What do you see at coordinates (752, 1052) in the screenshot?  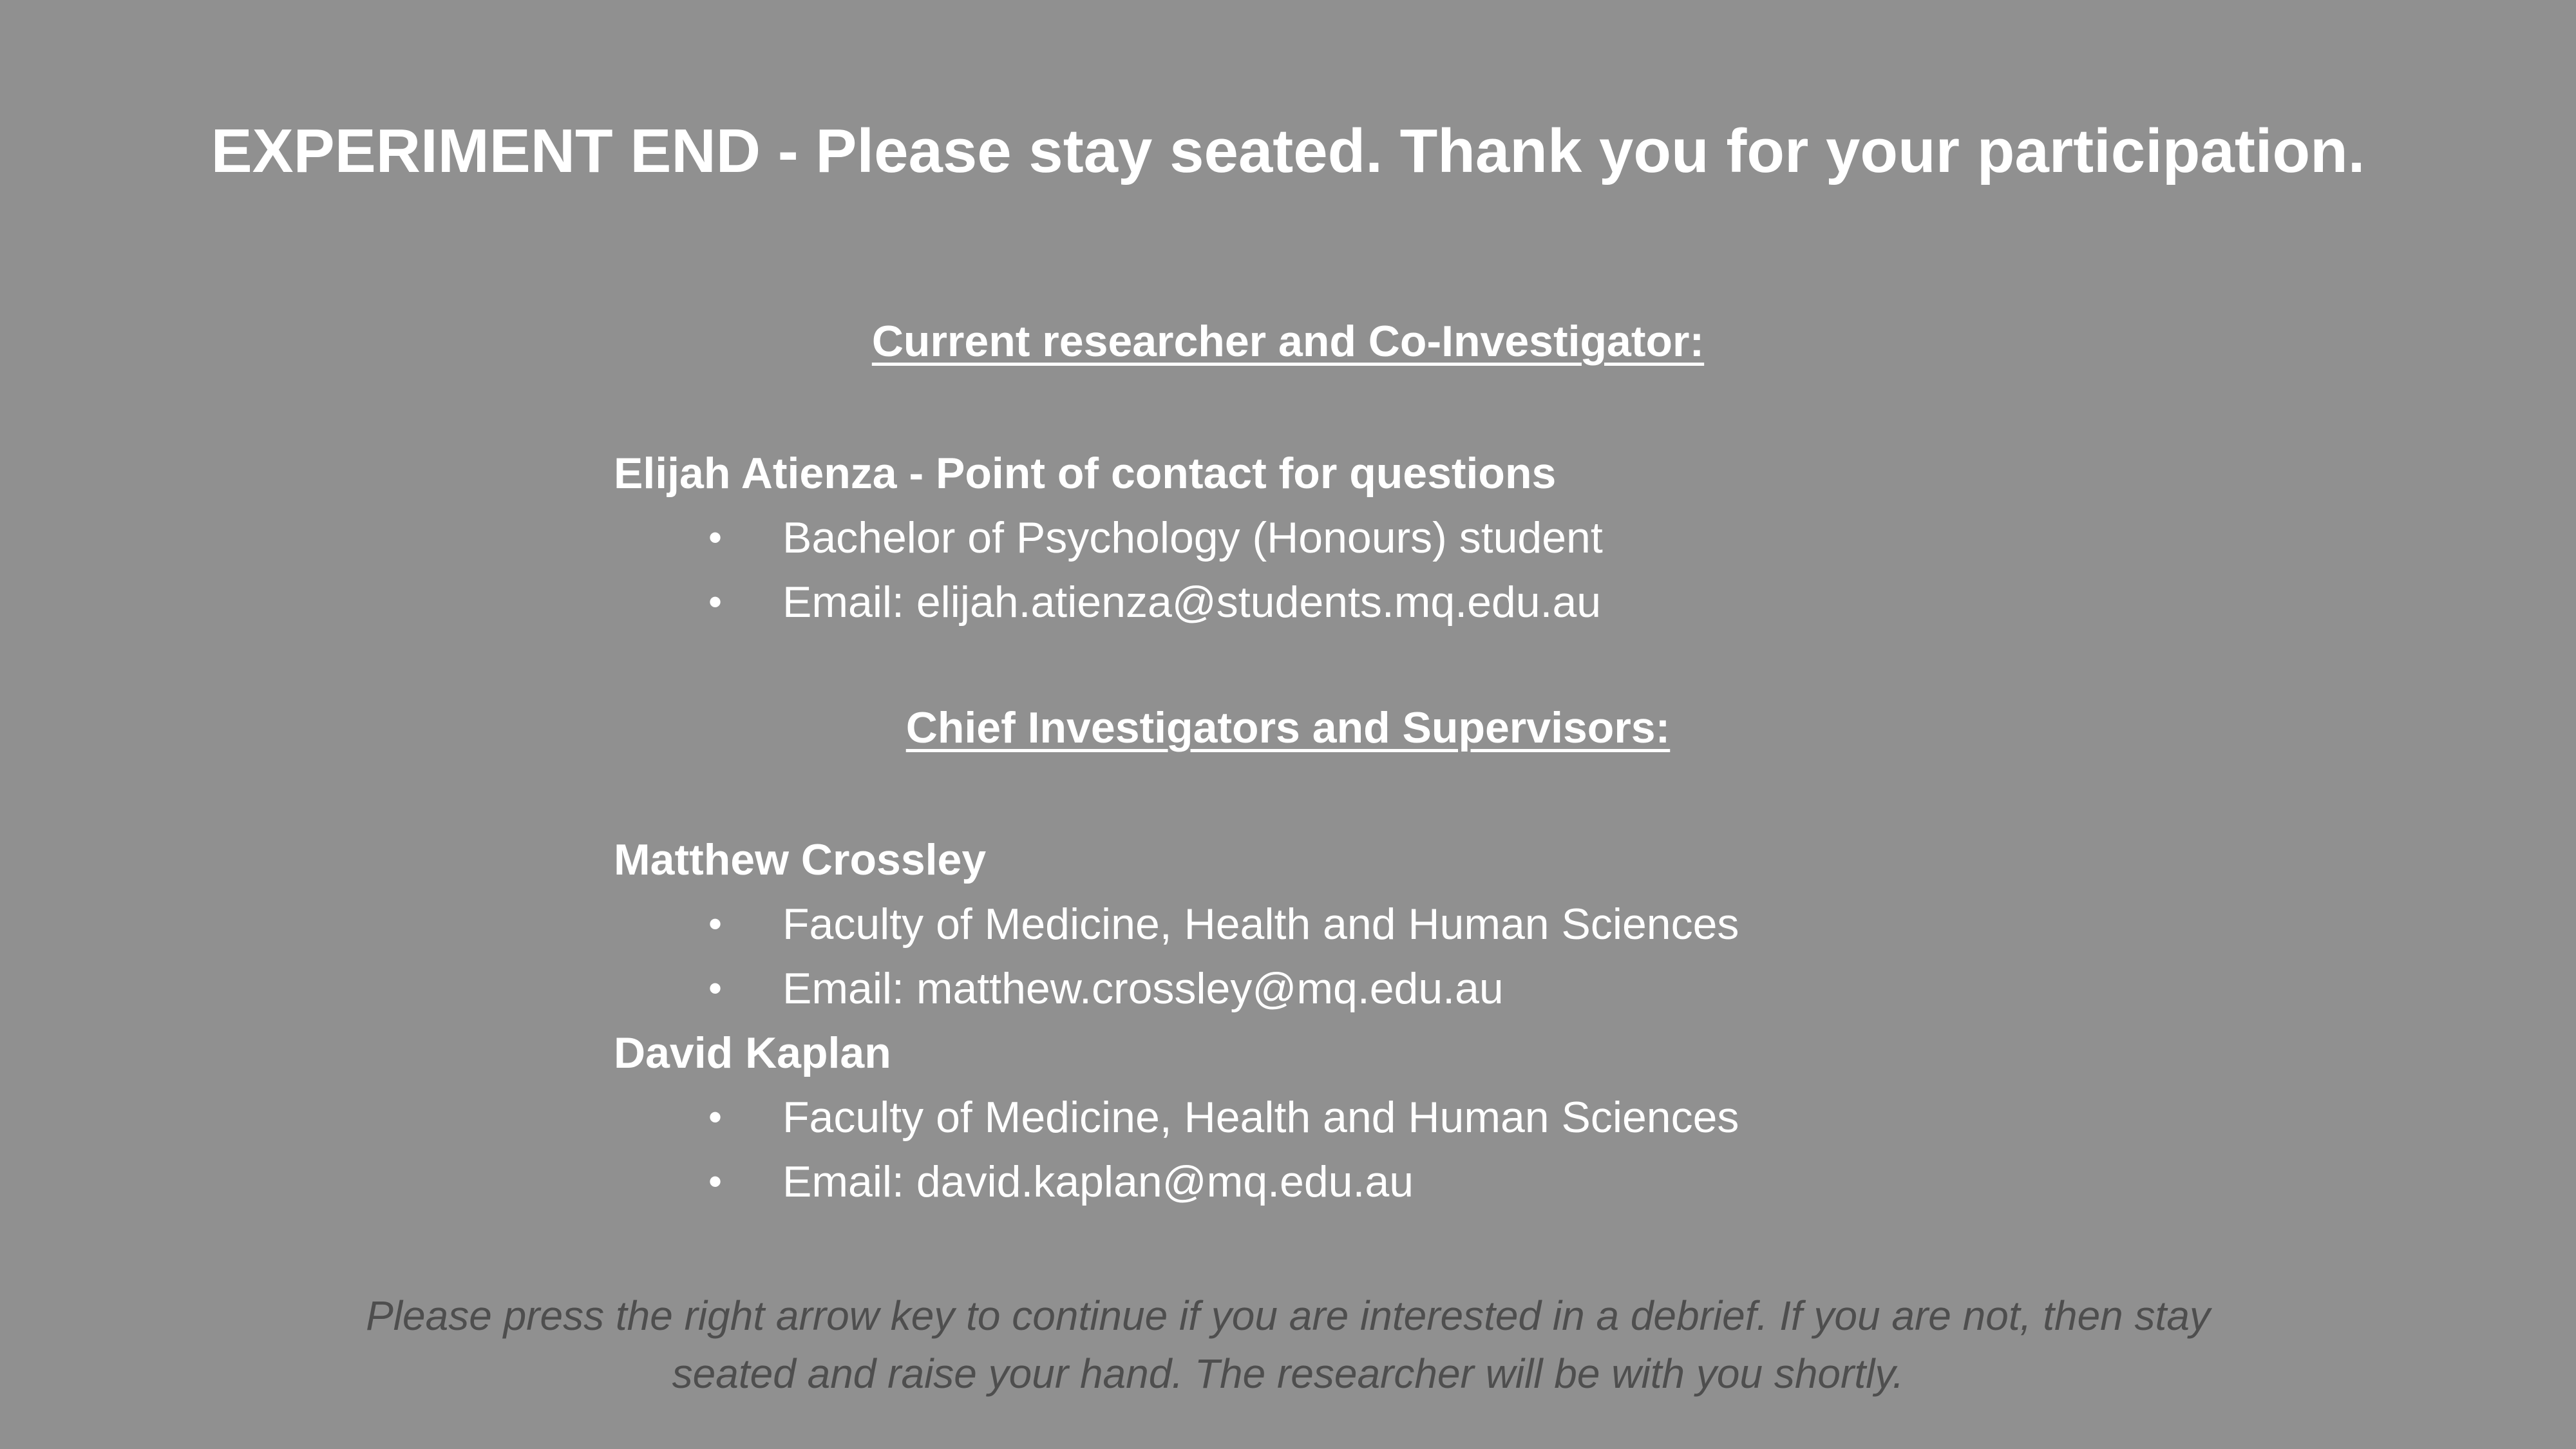 I see `contact-name: David Kaplan` at bounding box center [752, 1052].